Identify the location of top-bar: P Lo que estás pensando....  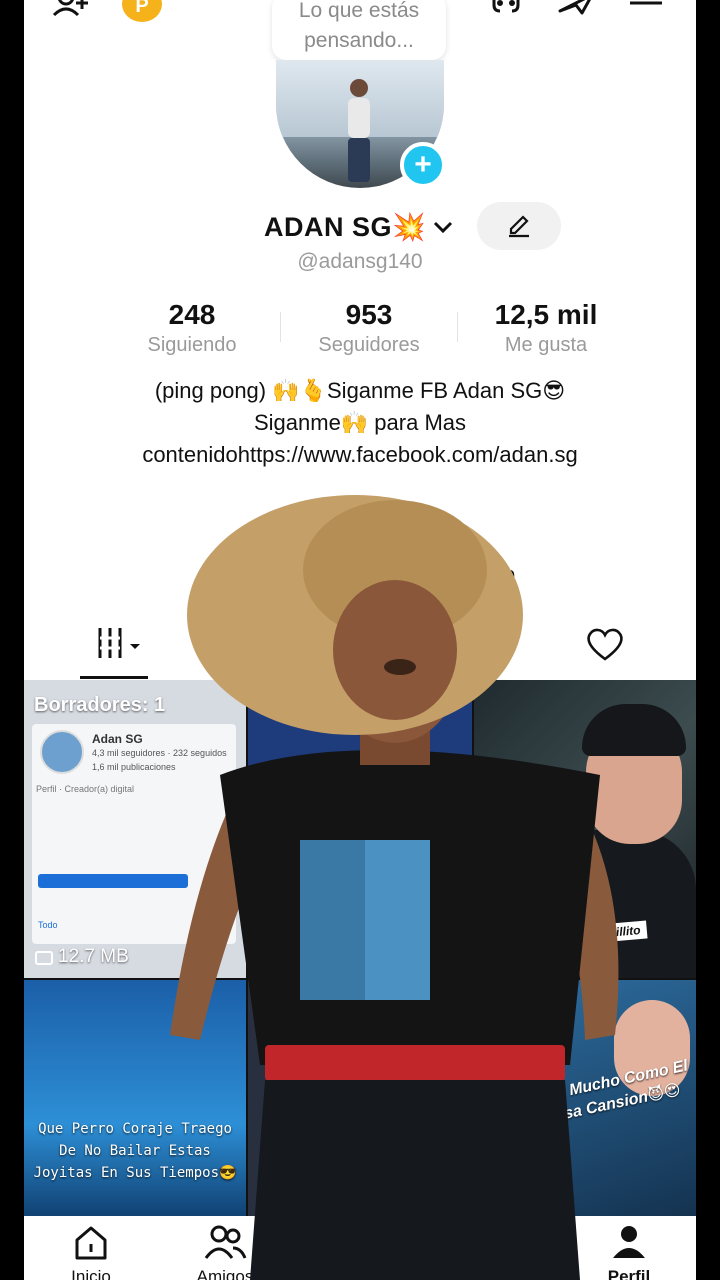
(360, 30).